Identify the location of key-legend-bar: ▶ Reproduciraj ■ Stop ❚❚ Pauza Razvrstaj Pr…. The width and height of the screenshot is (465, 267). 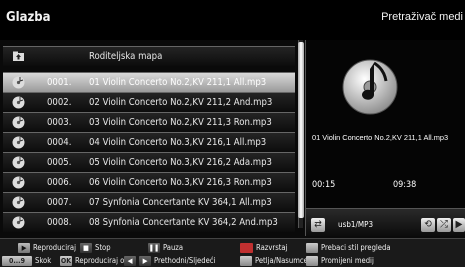
(232, 252).